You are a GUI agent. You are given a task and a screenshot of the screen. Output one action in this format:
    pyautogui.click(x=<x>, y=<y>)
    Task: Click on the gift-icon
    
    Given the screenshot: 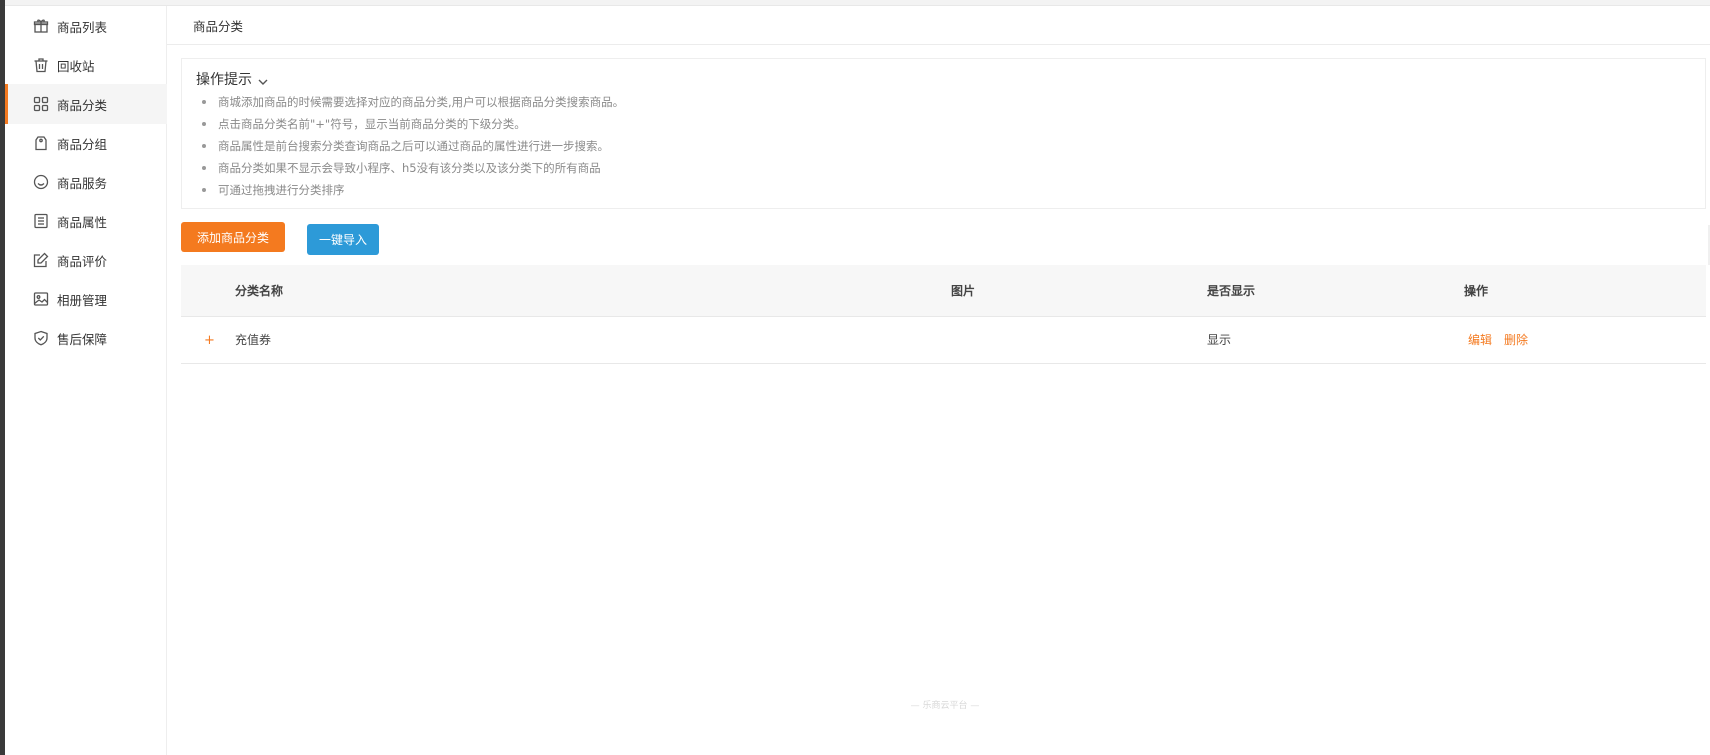 What is the action you would take?
    pyautogui.click(x=41, y=26)
    